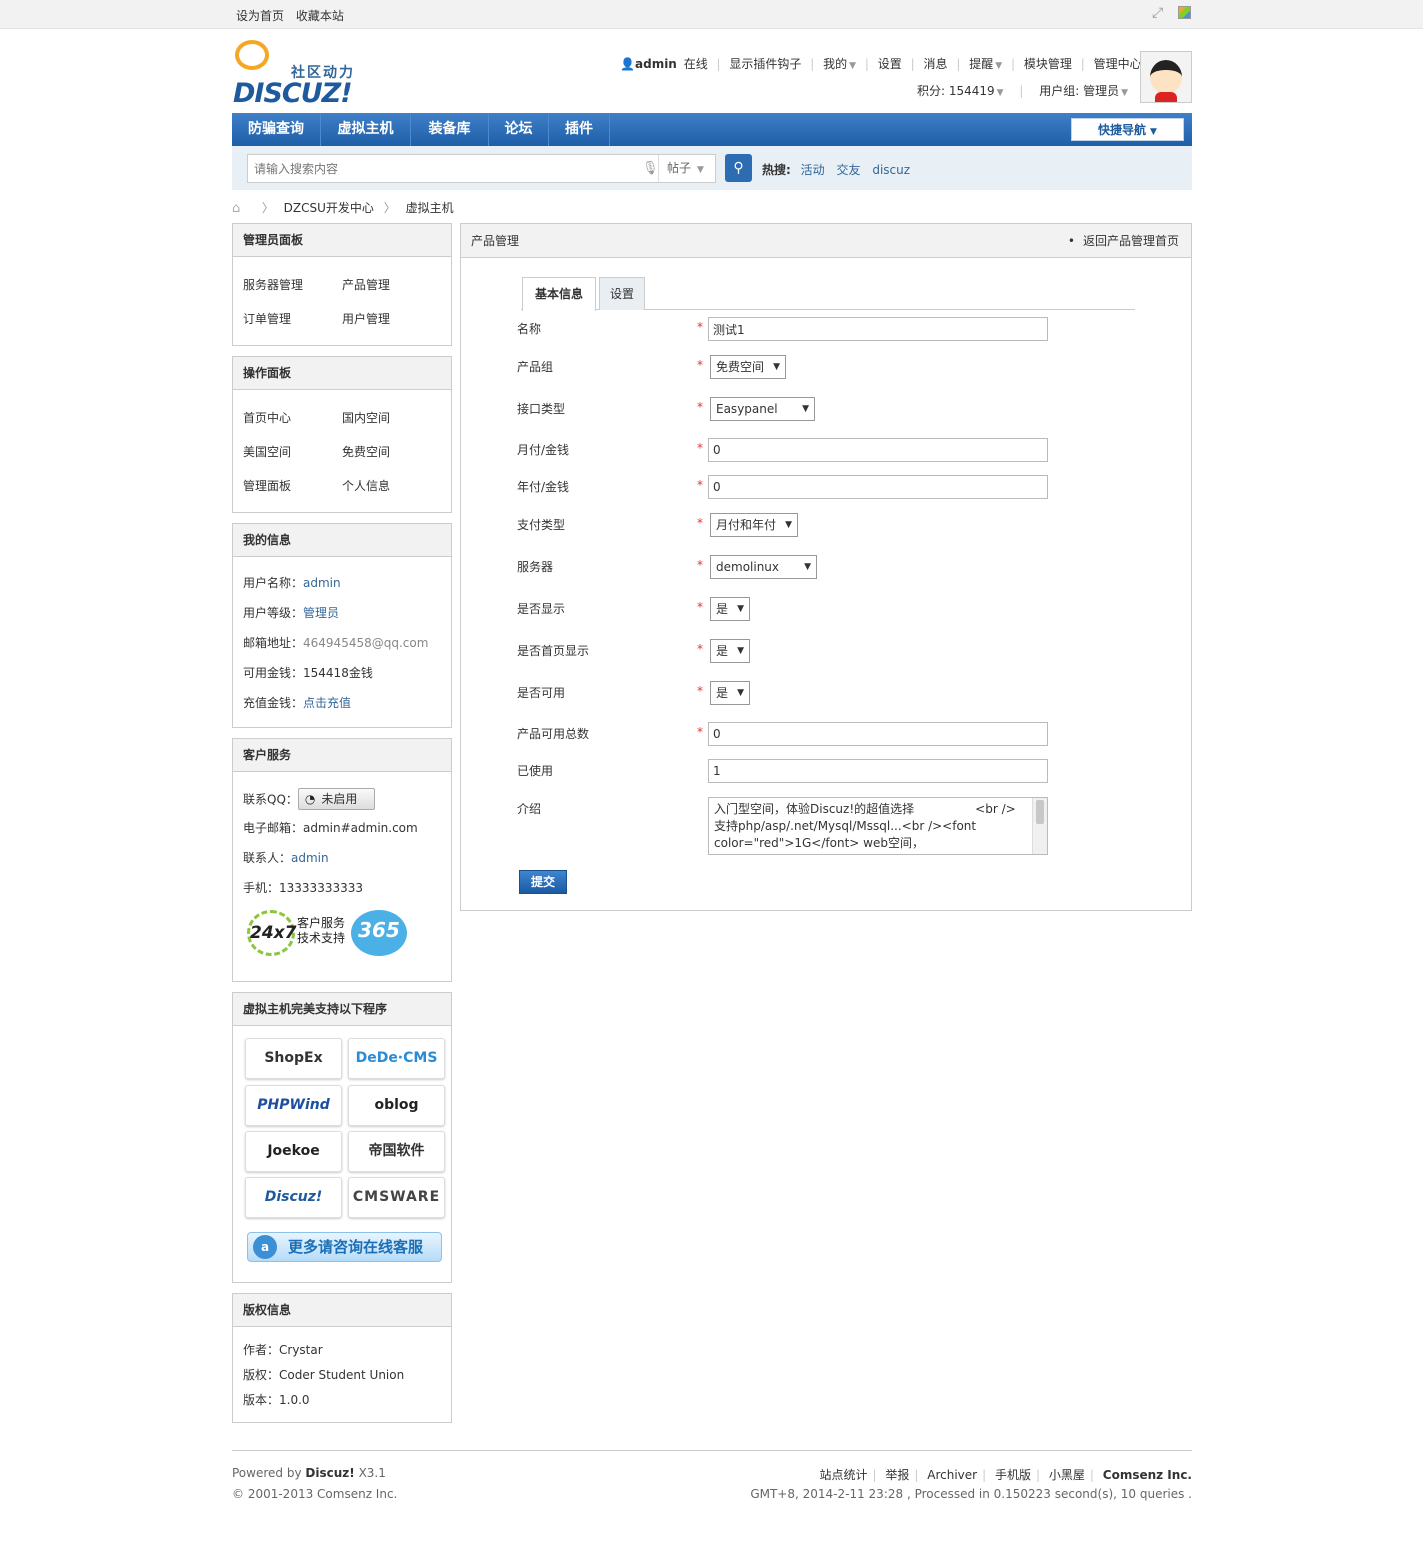 The image size is (1423, 1554). What do you see at coordinates (754, 525) in the screenshot?
I see `pay-type-select: 月付和年付 ▼` at bounding box center [754, 525].